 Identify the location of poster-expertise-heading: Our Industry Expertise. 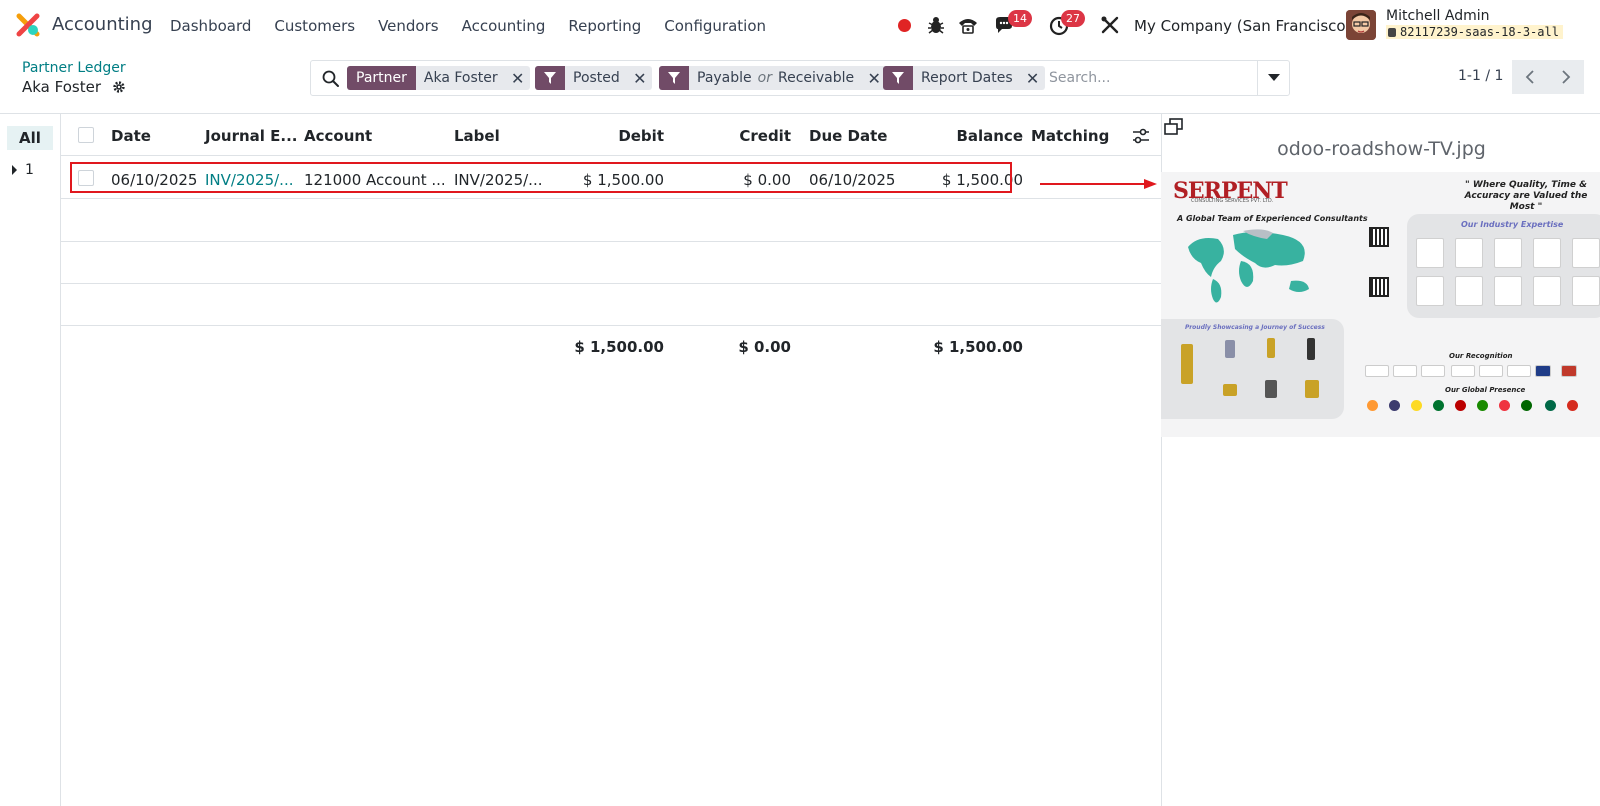
(1512, 224).